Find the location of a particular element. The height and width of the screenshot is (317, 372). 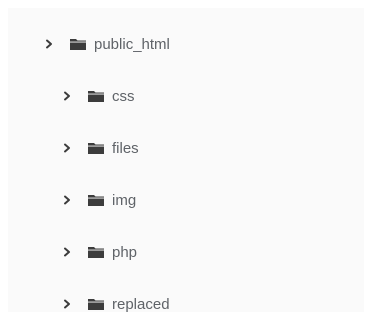

tree-item-label: public_html is located at coordinates (132, 44).